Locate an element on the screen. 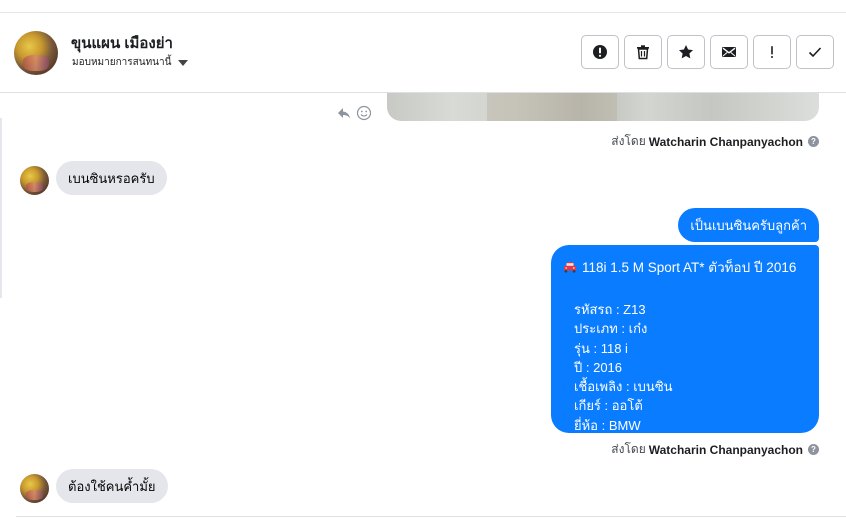  spec-line: รหัสรถ : Z13 is located at coordinates (610, 309).